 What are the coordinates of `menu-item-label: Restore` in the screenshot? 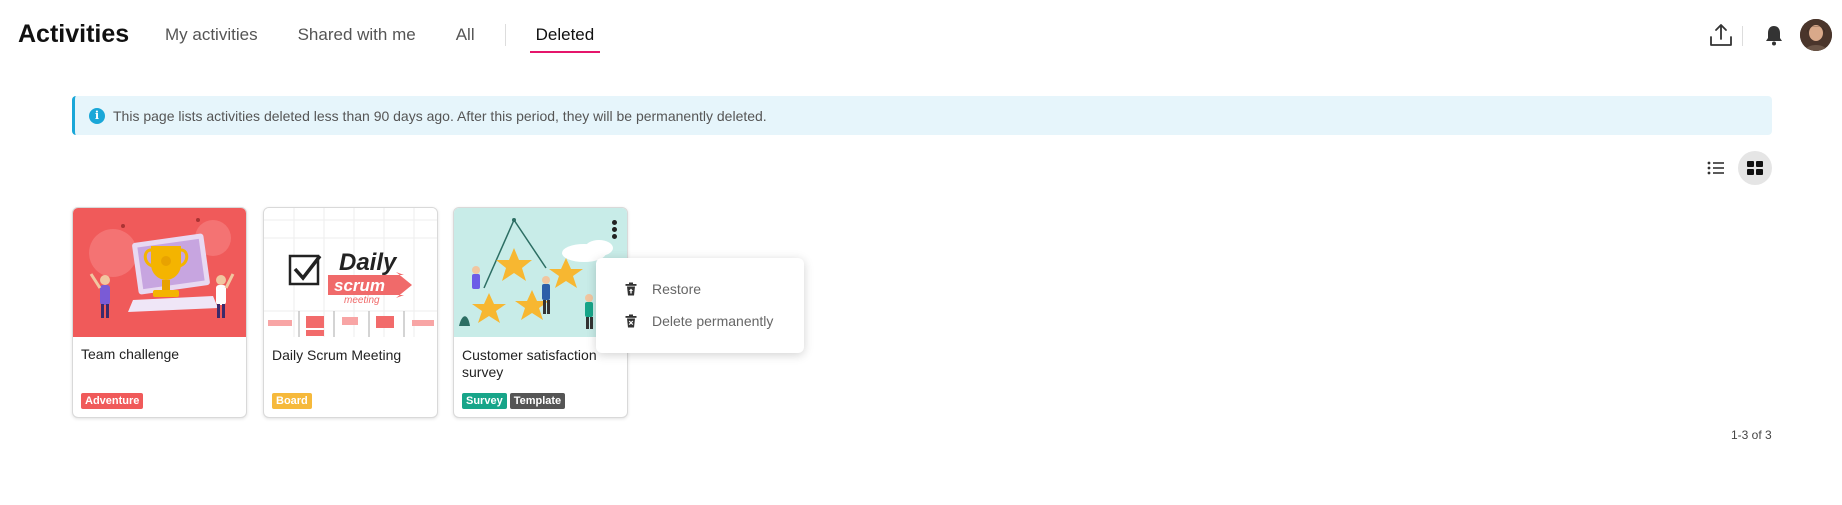 It's located at (677, 289).